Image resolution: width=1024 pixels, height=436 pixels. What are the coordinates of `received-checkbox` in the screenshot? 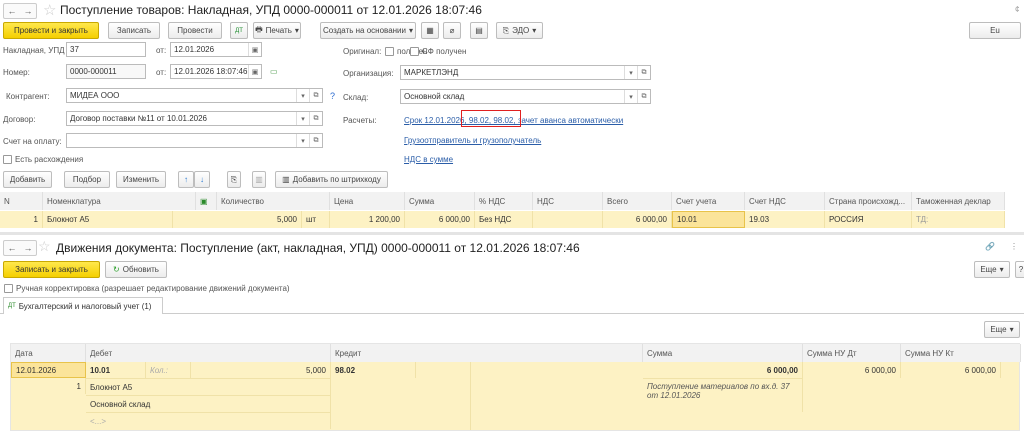 It's located at (389, 51).